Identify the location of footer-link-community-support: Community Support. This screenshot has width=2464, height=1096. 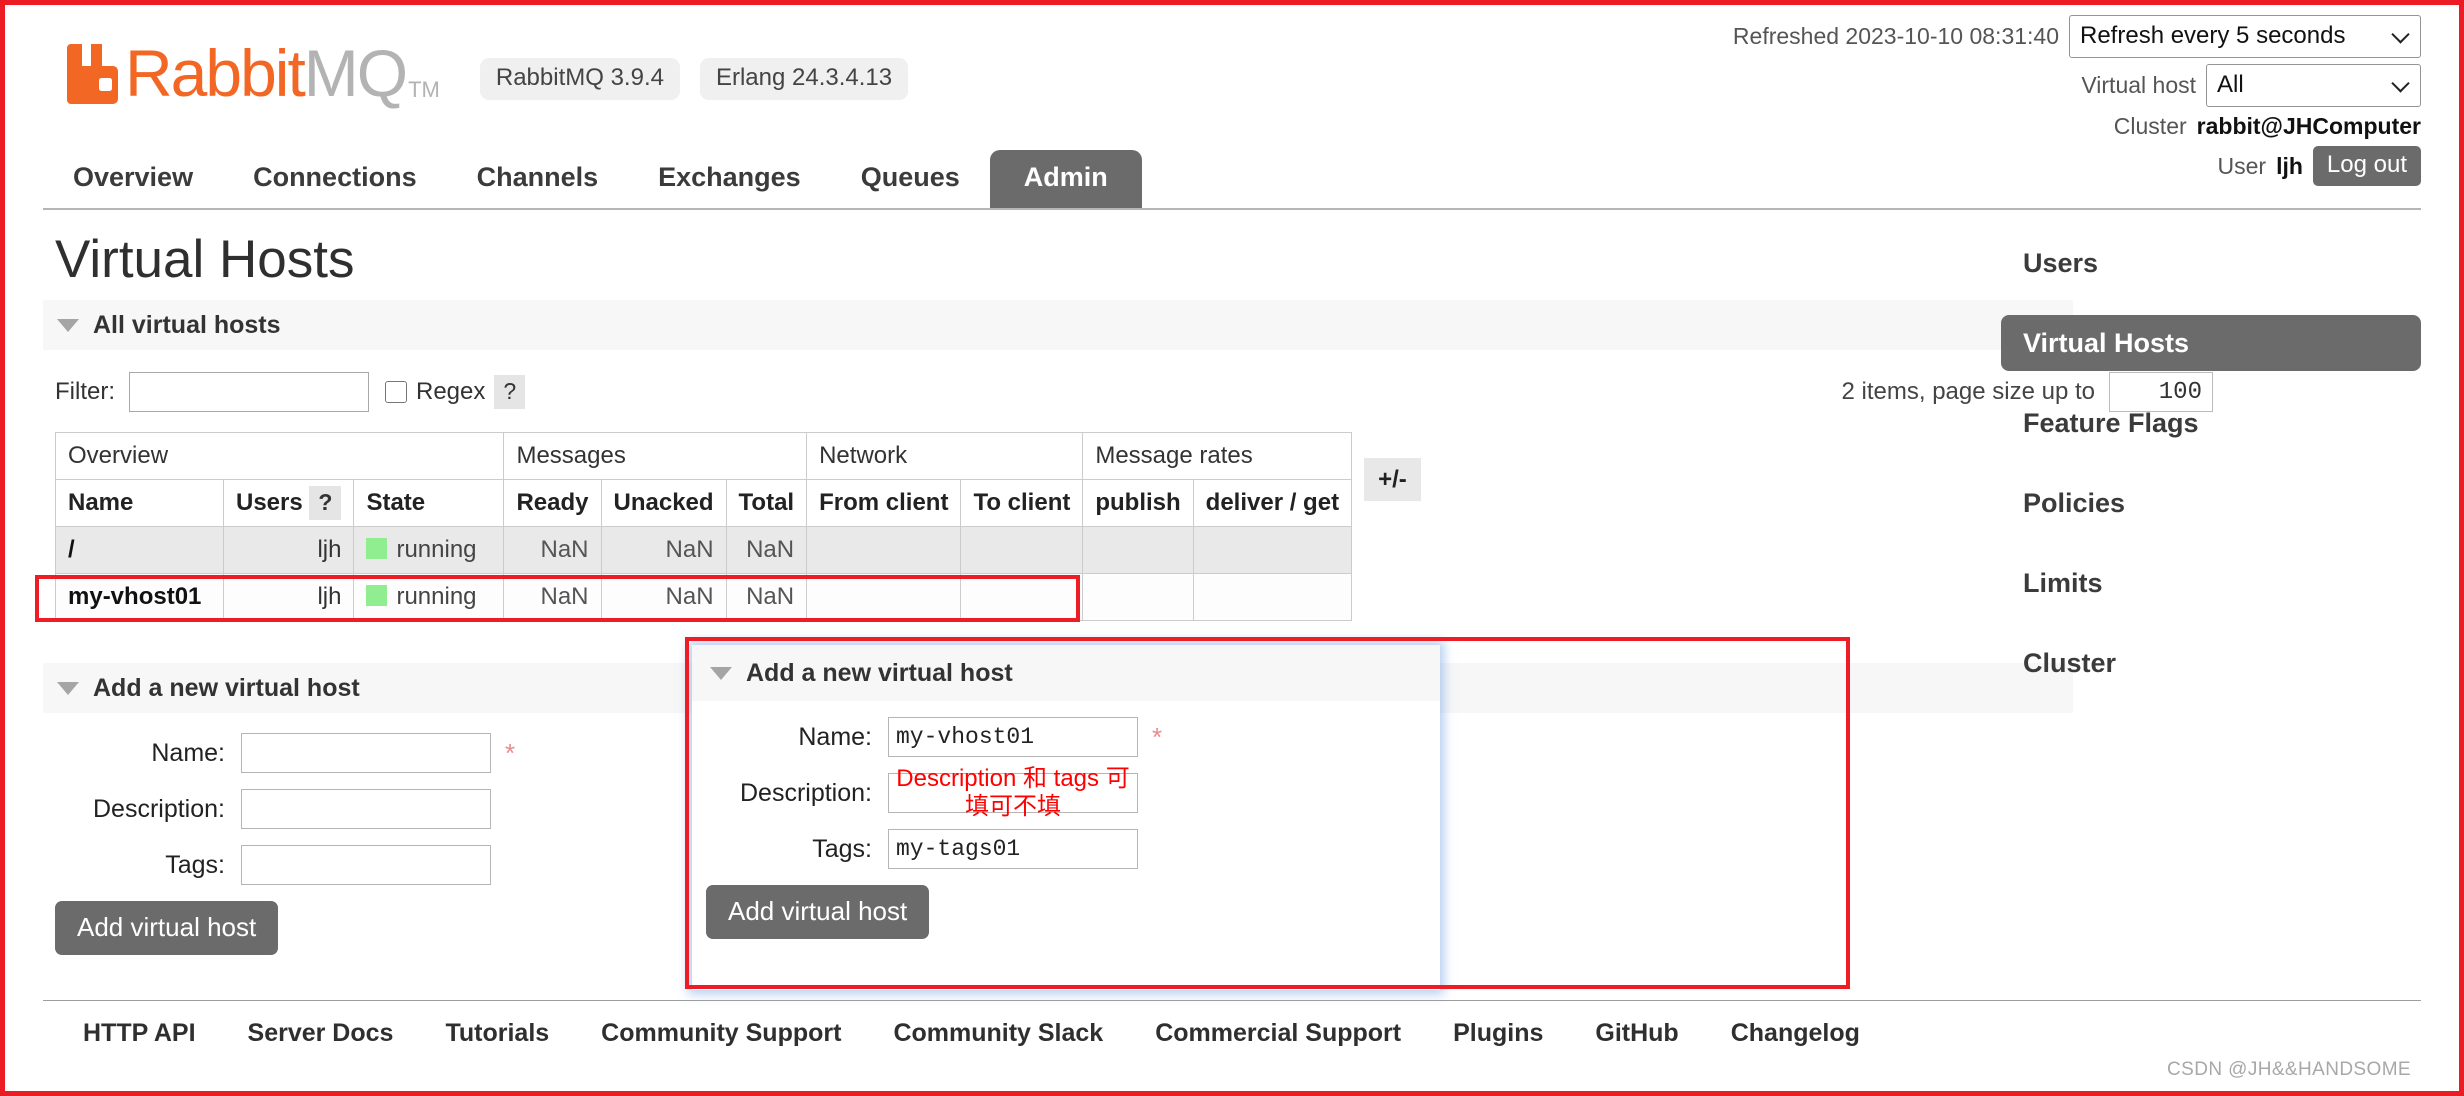
(721, 1033).